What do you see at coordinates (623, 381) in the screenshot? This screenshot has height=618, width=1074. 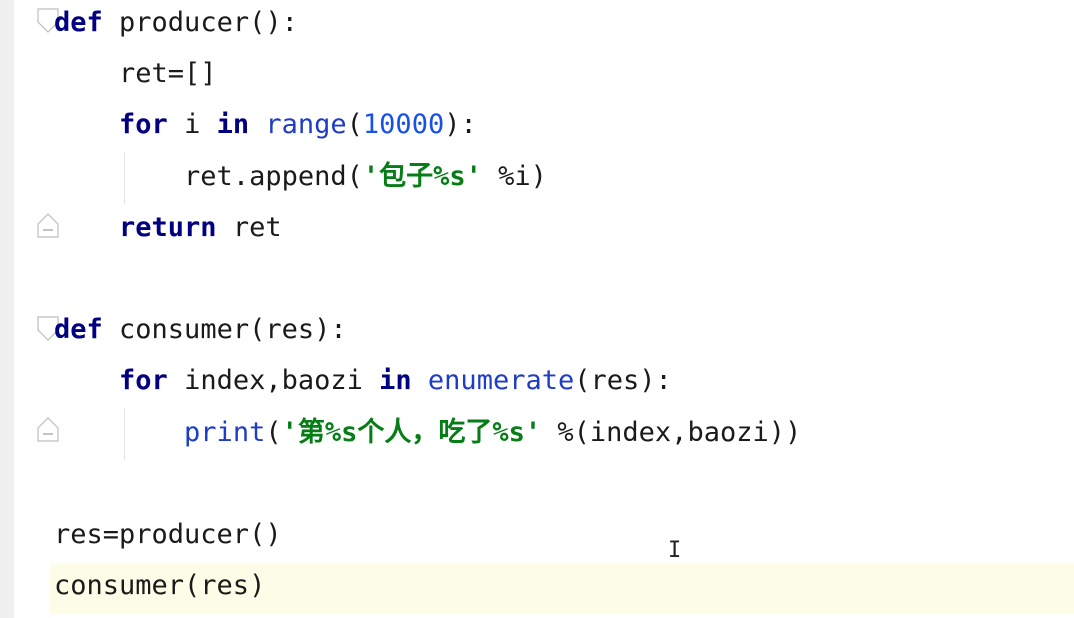 I see `code-token: (res):` at bounding box center [623, 381].